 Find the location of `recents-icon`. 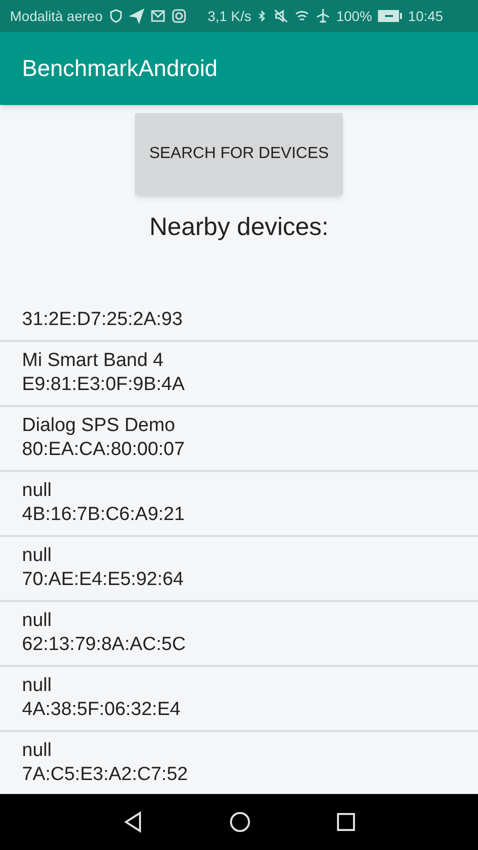

recents-icon is located at coordinates (346, 822).